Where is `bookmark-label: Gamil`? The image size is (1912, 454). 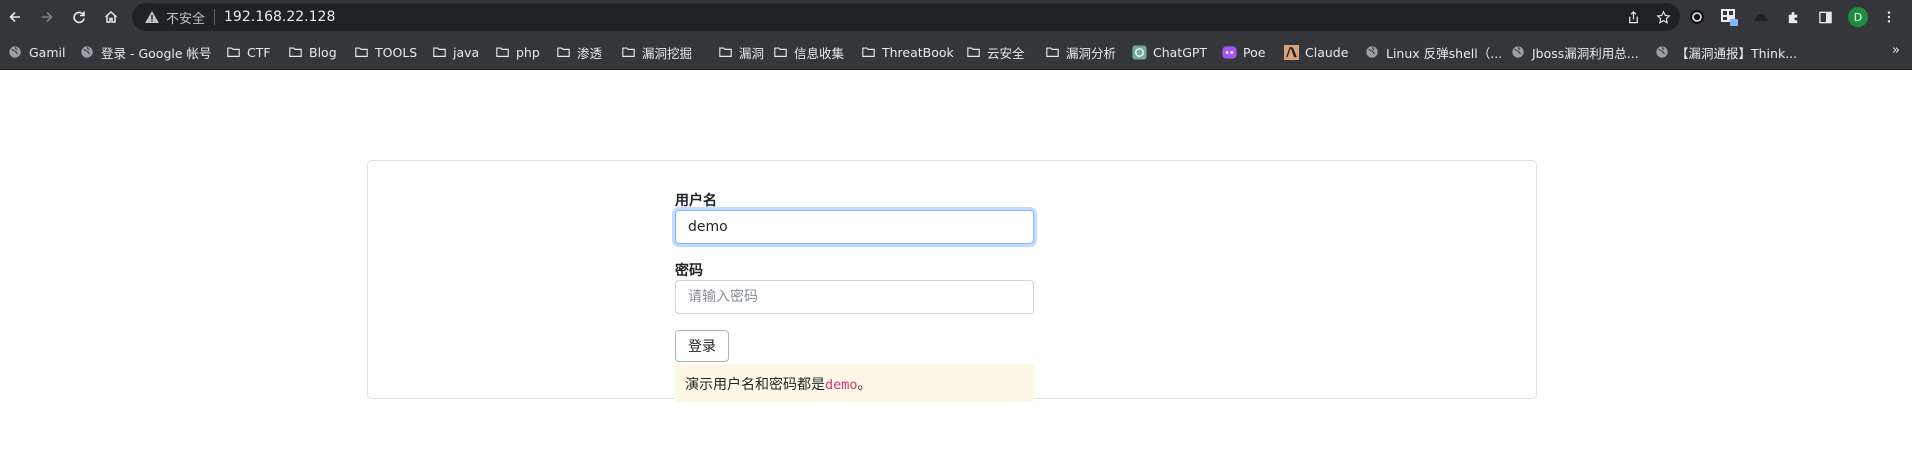 bookmark-label: Gamil is located at coordinates (47, 52).